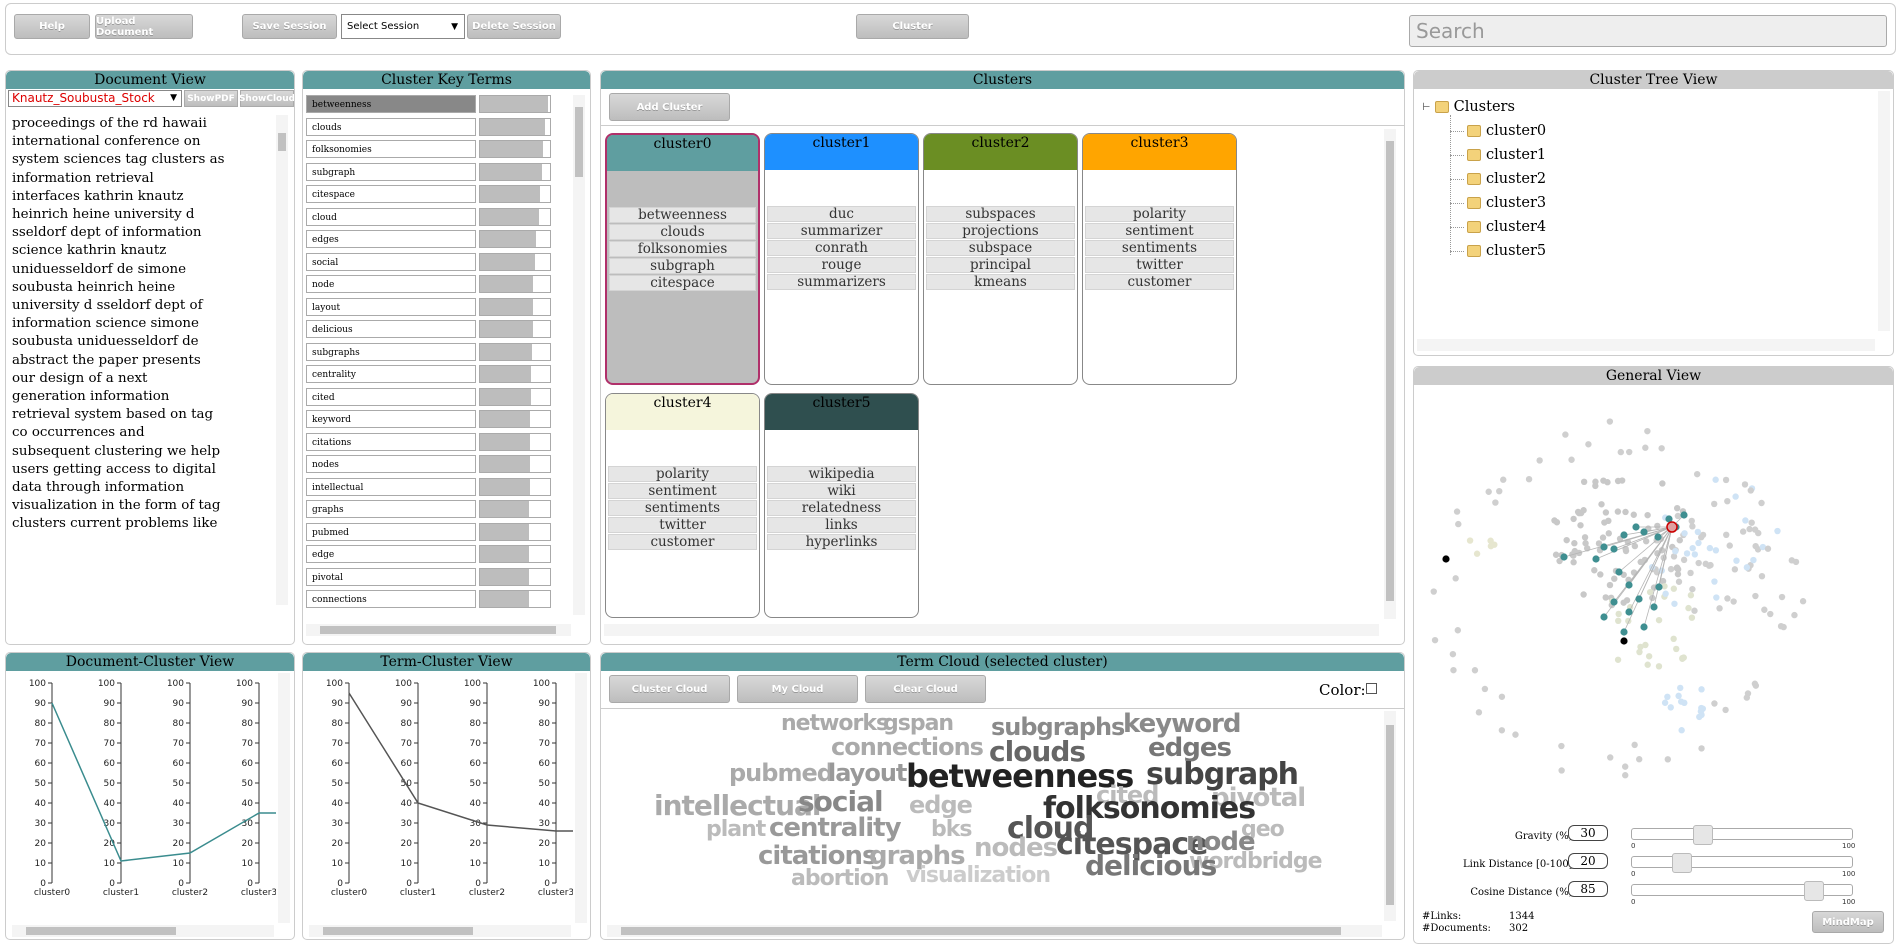  Describe the element at coordinates (581, 798) in the screenshot. I see `term-cluster-scrollbar` at that location.